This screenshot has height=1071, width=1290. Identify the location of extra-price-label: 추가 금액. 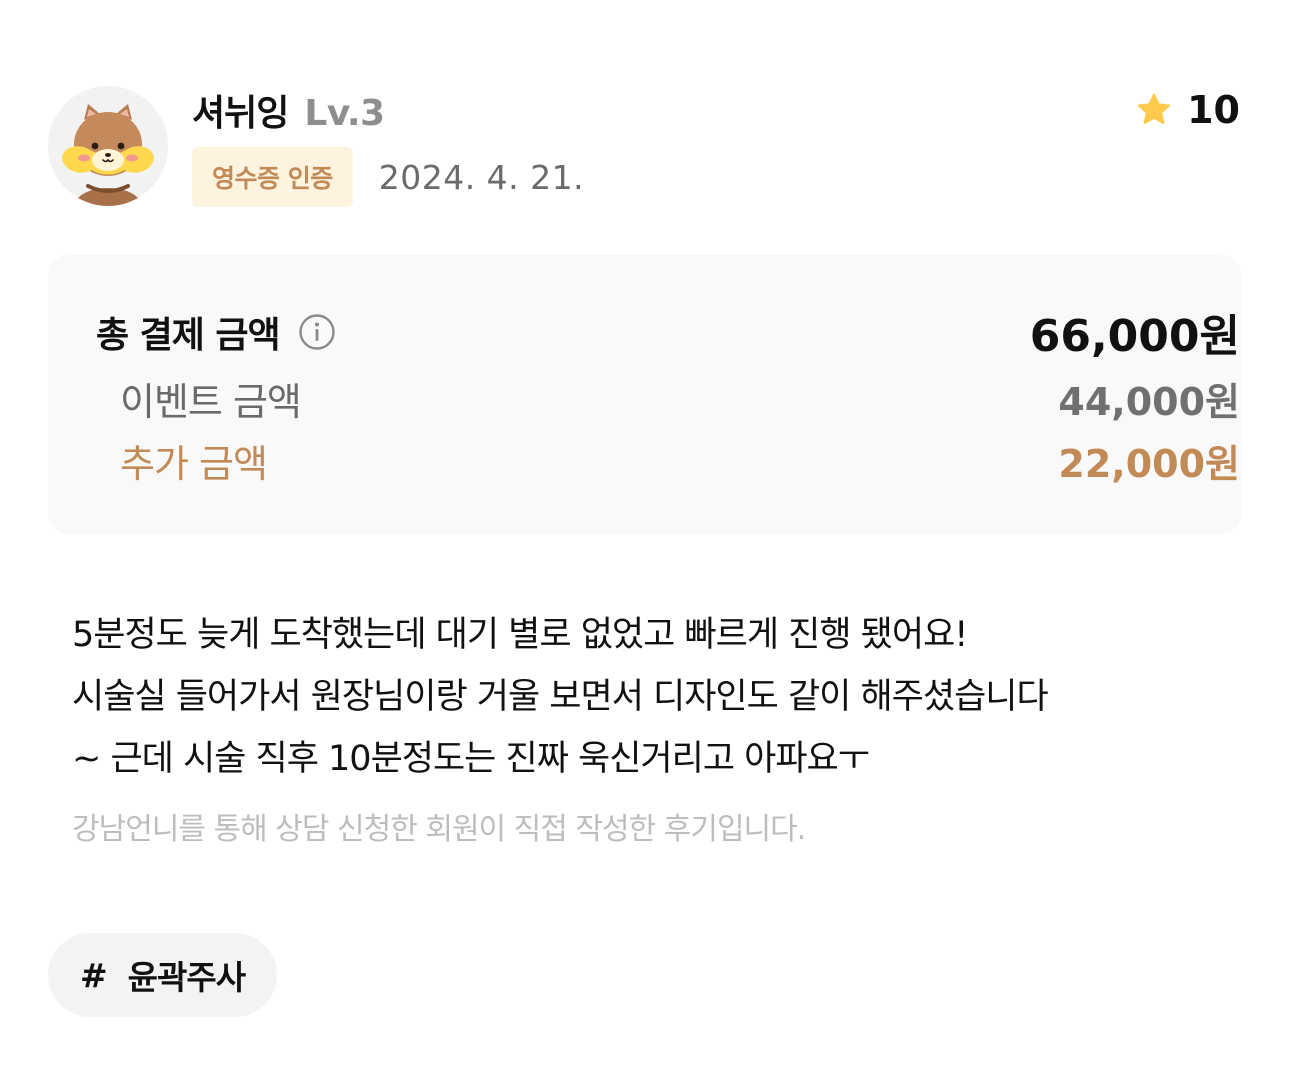
(194, 463).